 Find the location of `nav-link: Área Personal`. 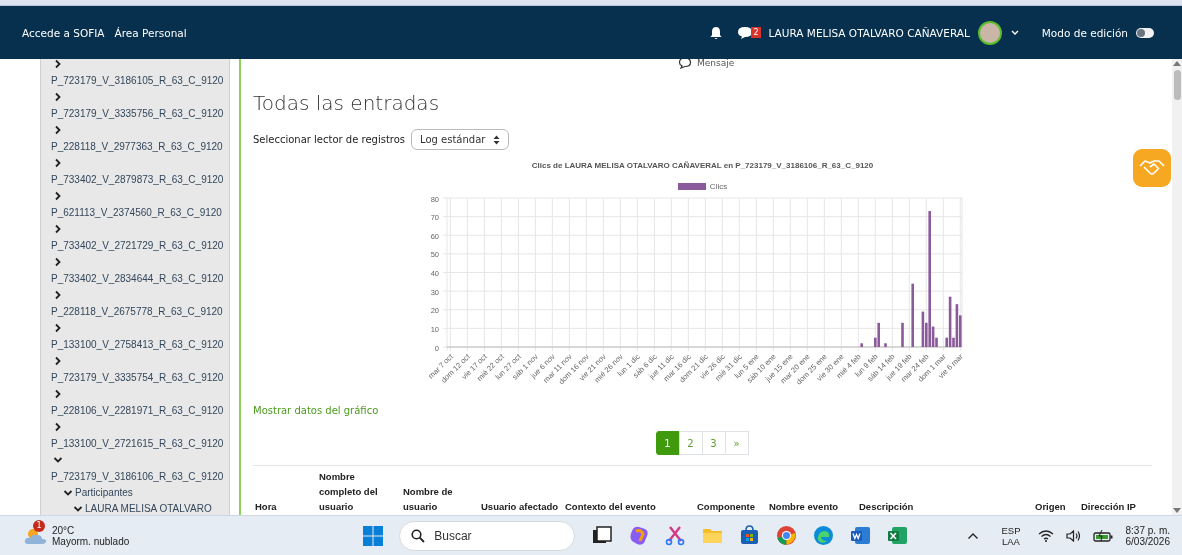

nav-link: Área Personal is located at coordinates (150, 32).